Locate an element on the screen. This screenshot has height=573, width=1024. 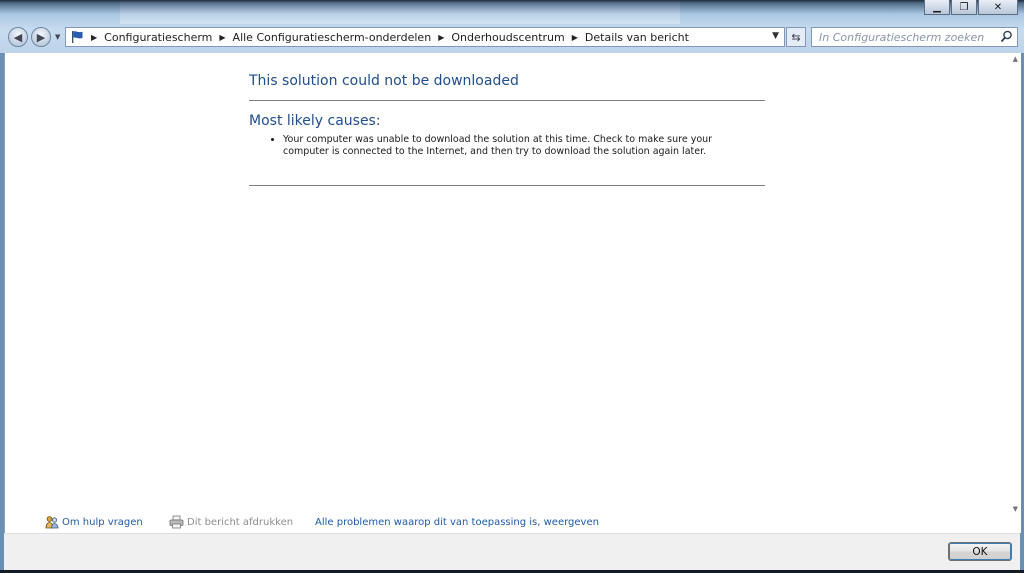
titlebar-glare is located at coordinates (400, 12).